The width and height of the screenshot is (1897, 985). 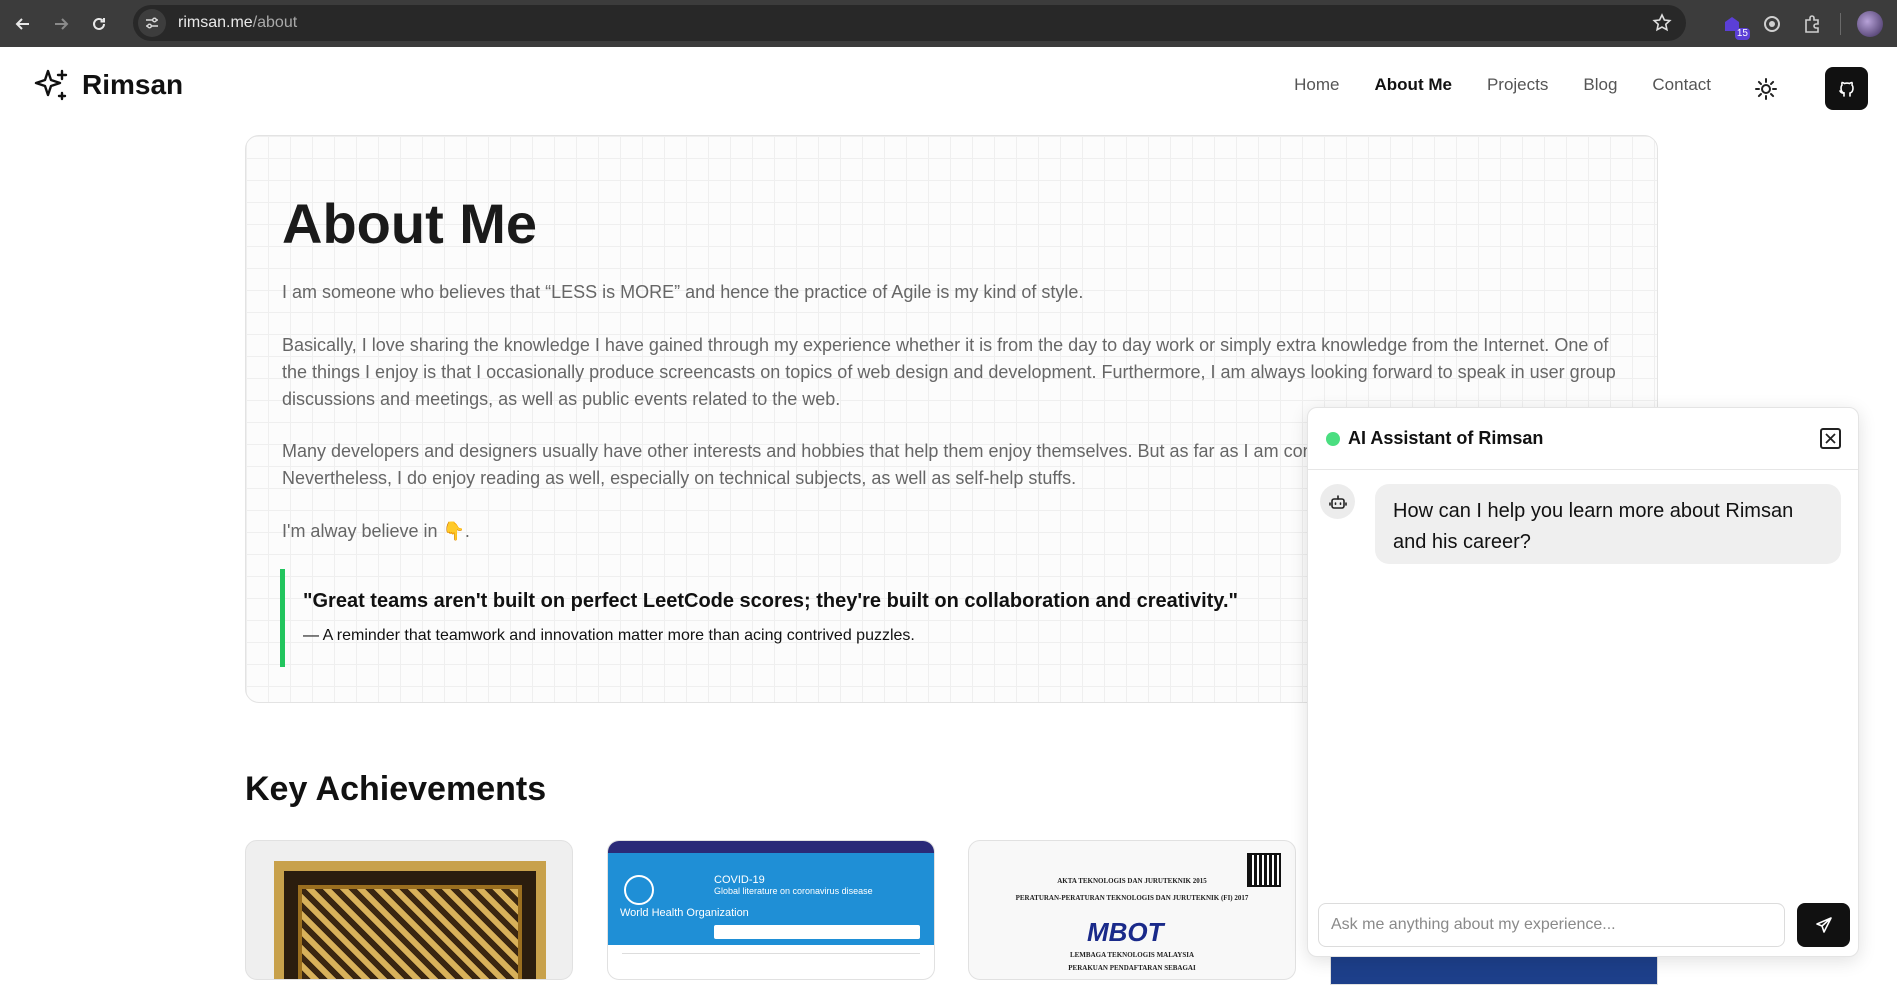 I want to click on browser-toolbar: rimsan.me/about 15, so click(x=948, y=23).